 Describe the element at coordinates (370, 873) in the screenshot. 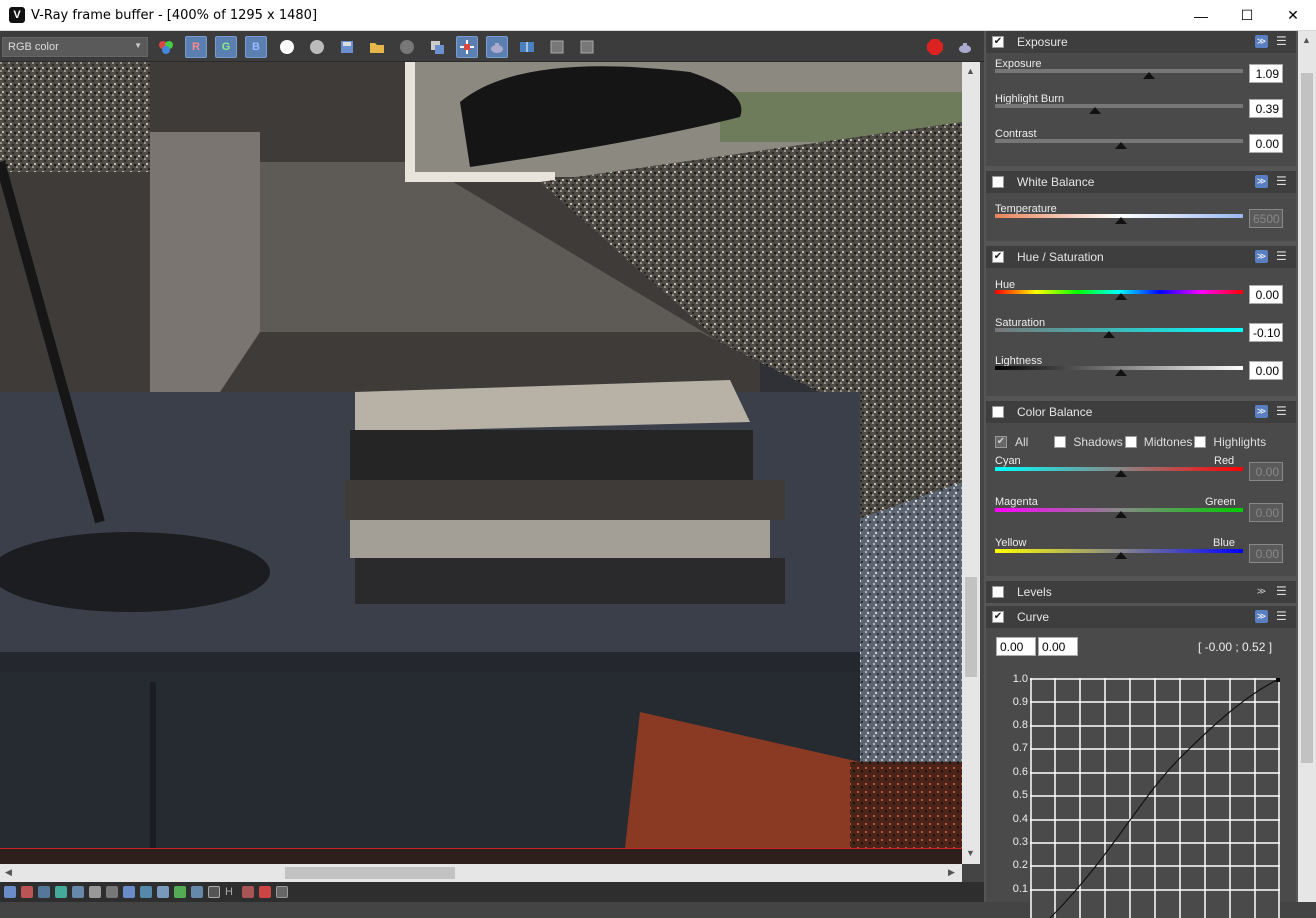

I see `horizontal-scroll-thumb` at that location.